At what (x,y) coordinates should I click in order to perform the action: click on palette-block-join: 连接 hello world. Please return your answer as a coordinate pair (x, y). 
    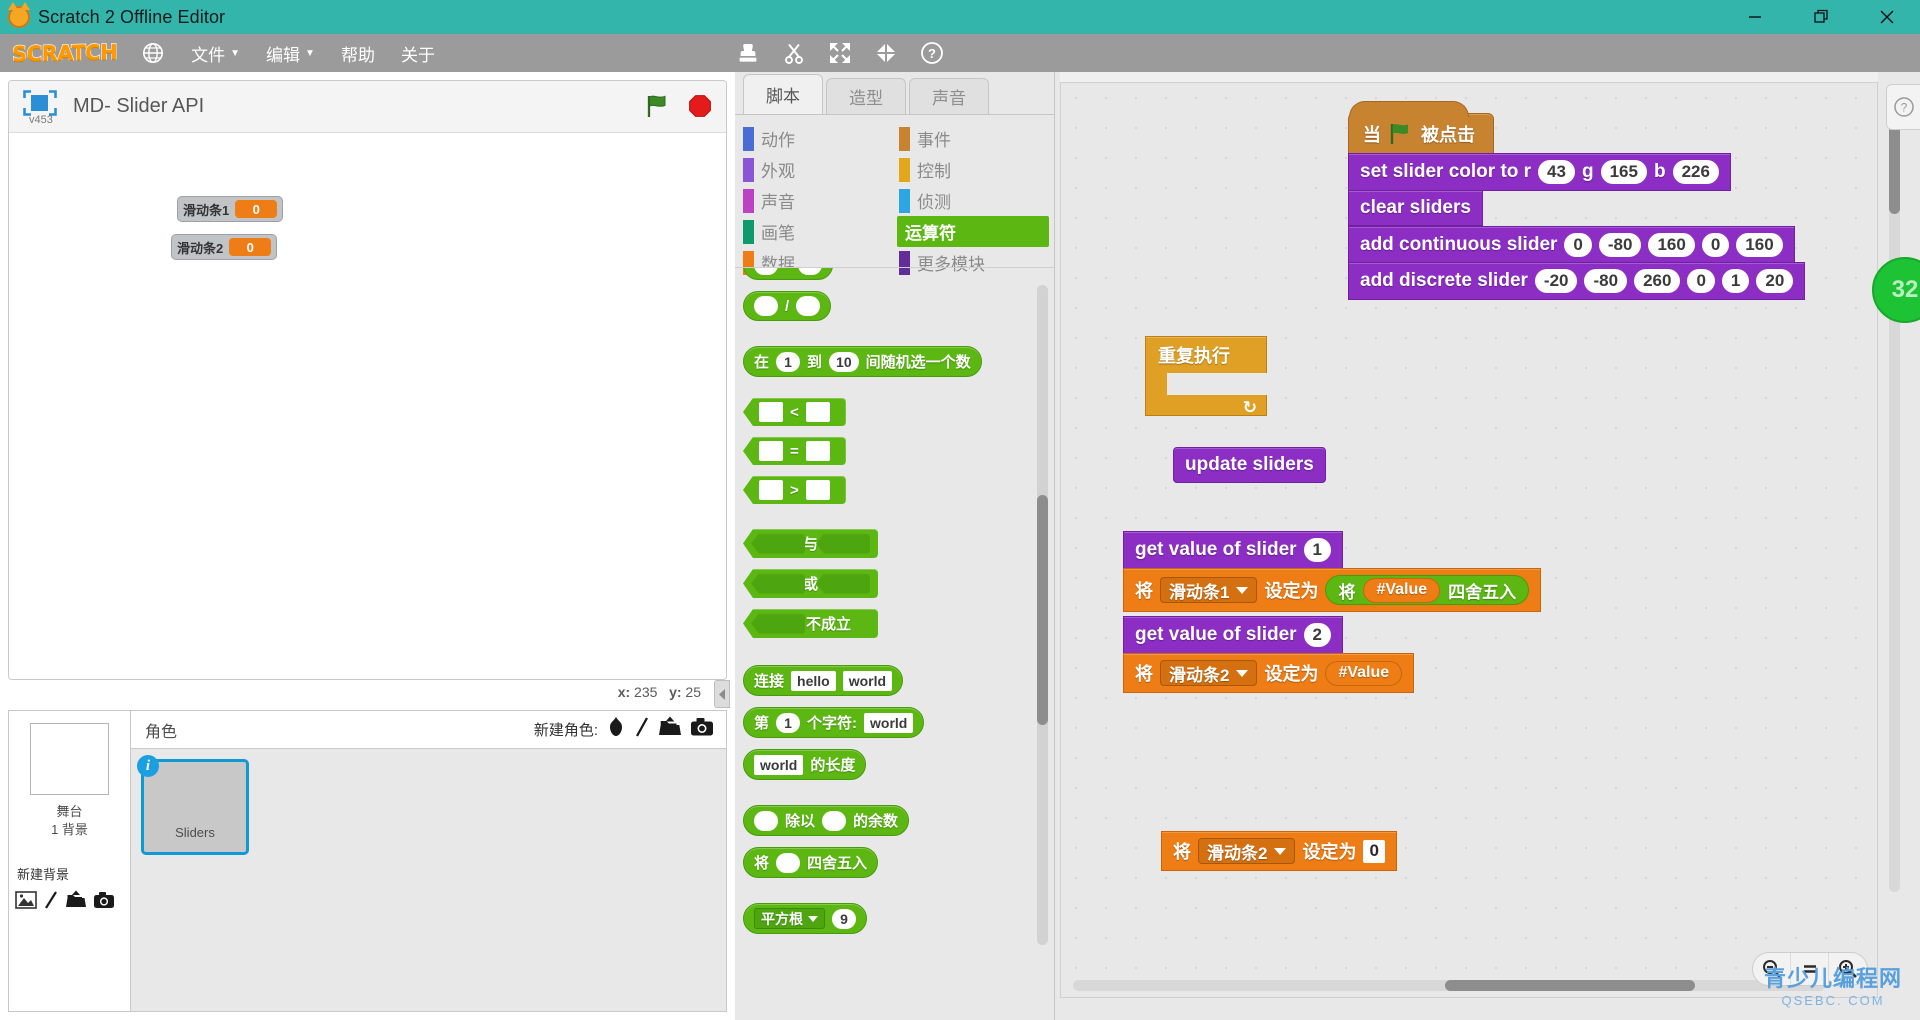
    Looking at the image, I should click on (823, 680).